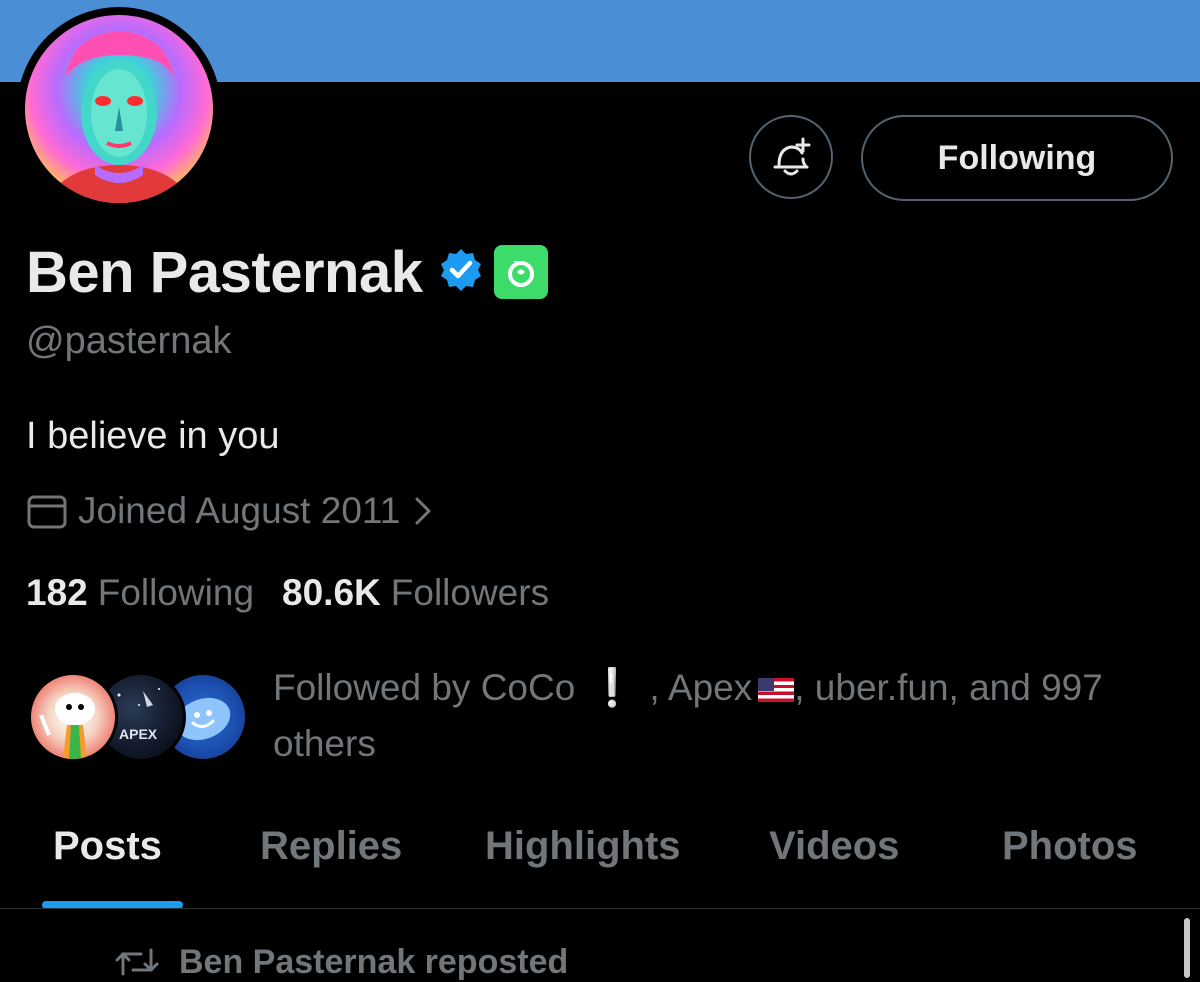 This screenshot has width=1200, height=982. I want to click on profile-bio: I believe in you, so click(153, 436).